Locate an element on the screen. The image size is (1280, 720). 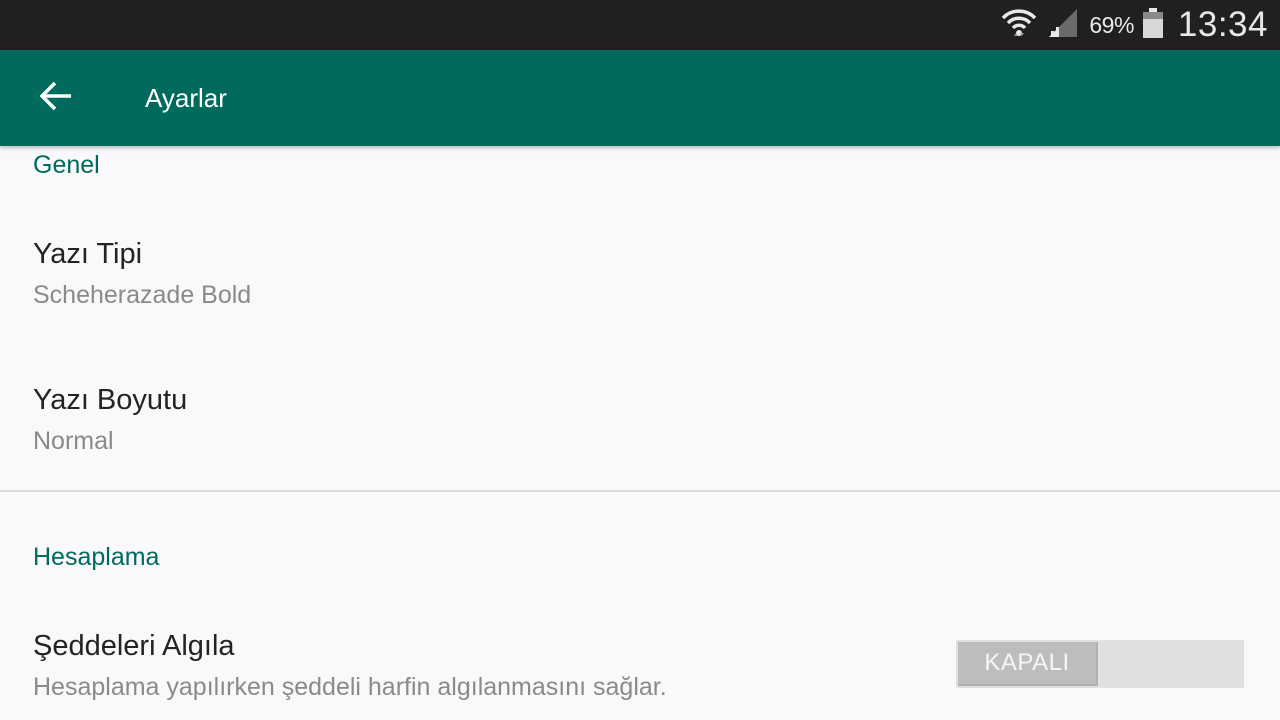
back-button is located at coordinates (56, 98).